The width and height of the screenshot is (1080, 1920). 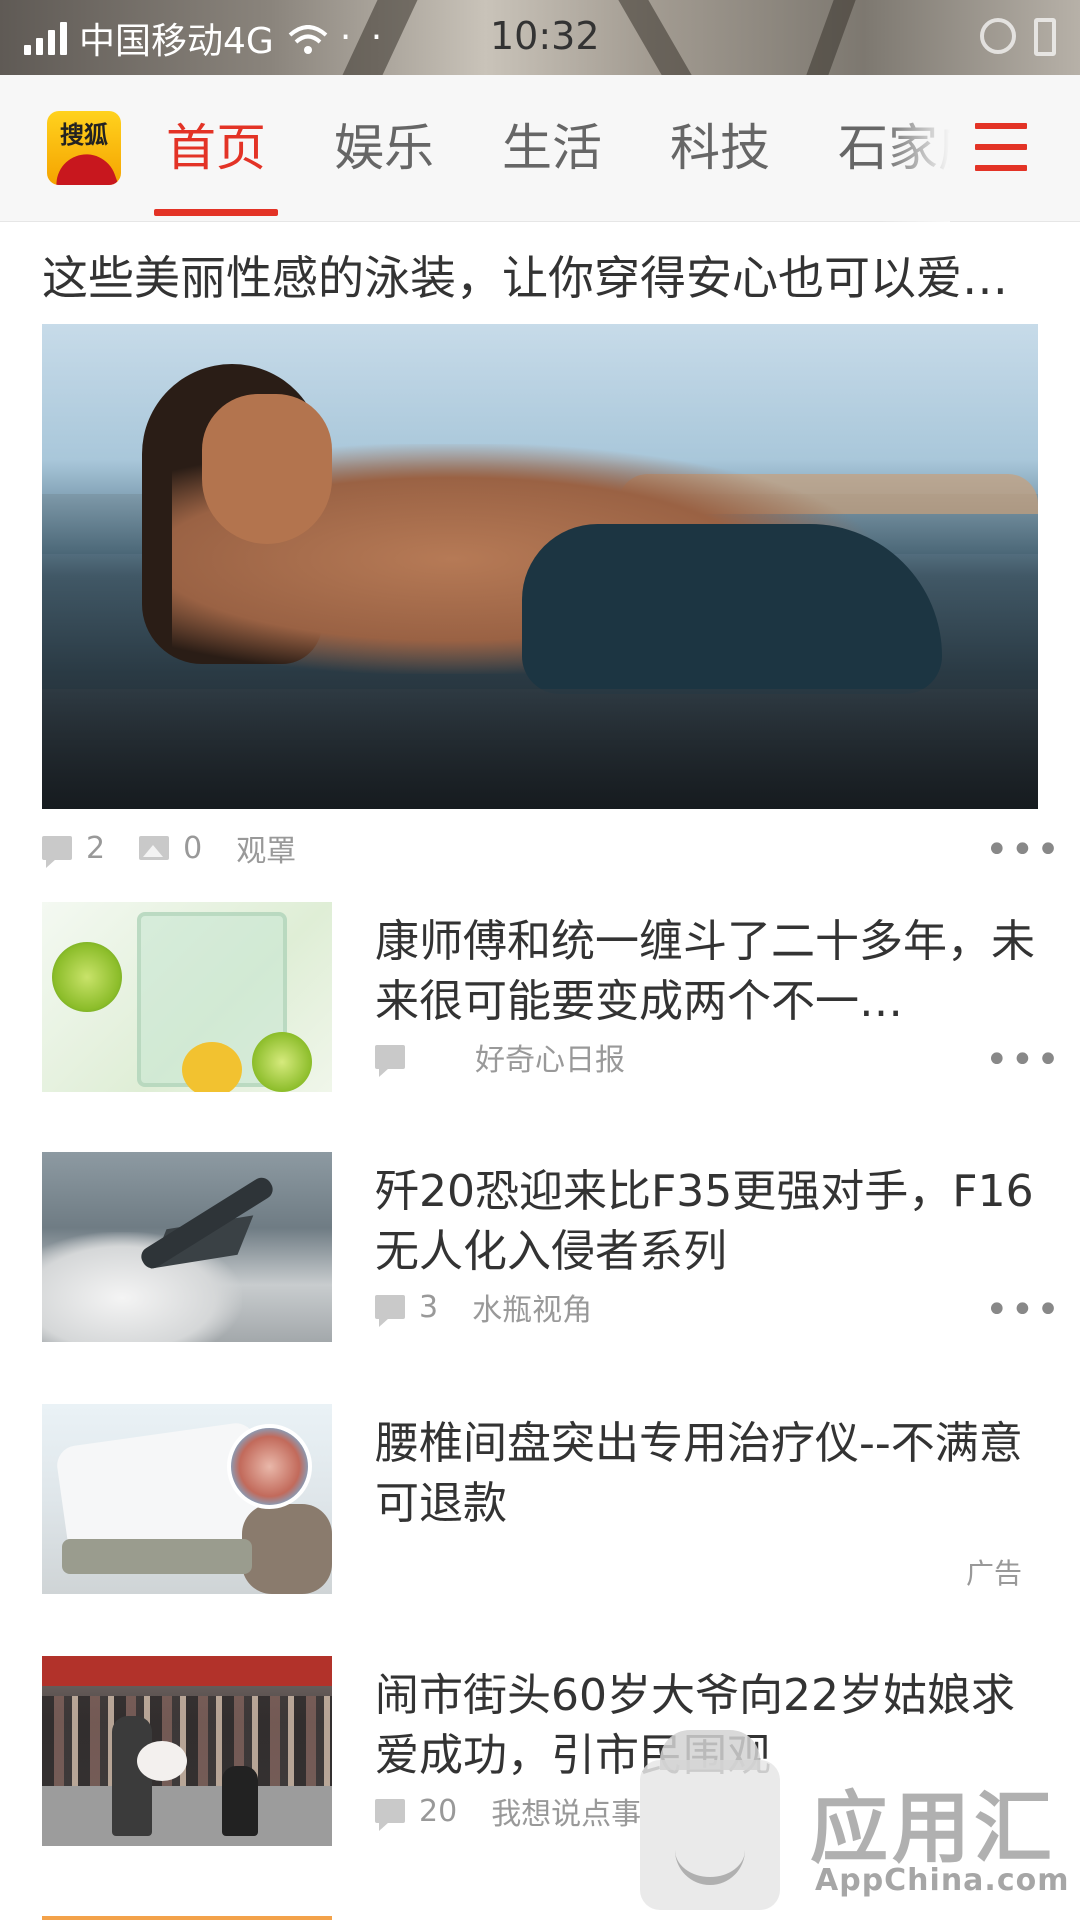 I want to click on status-extra: · ·, so click(x=363, y=37).